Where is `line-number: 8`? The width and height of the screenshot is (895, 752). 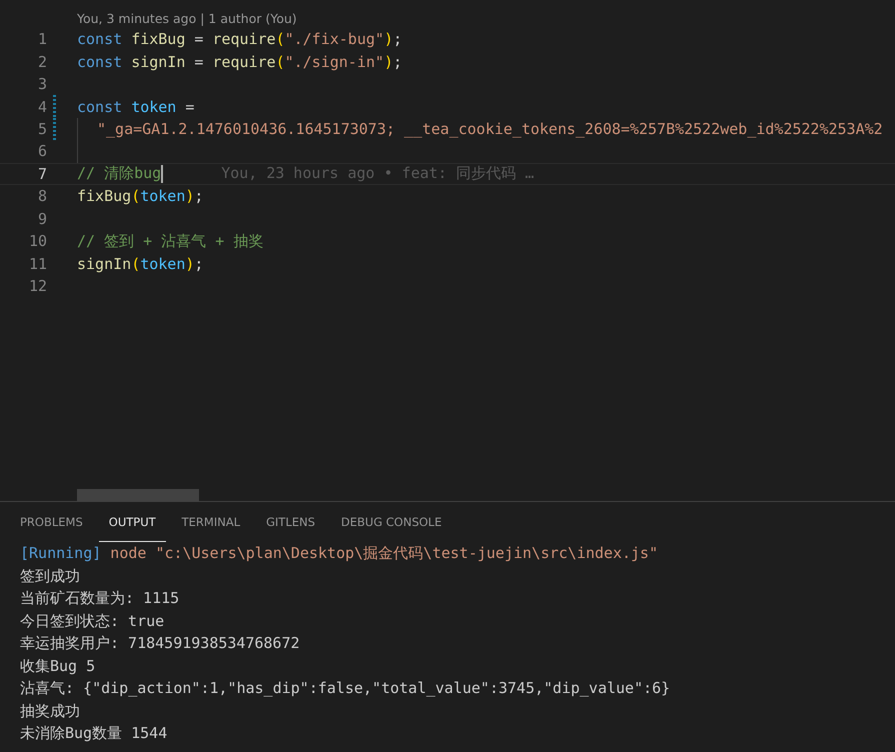 line-number: 8 is located at coordinates (41, 196).